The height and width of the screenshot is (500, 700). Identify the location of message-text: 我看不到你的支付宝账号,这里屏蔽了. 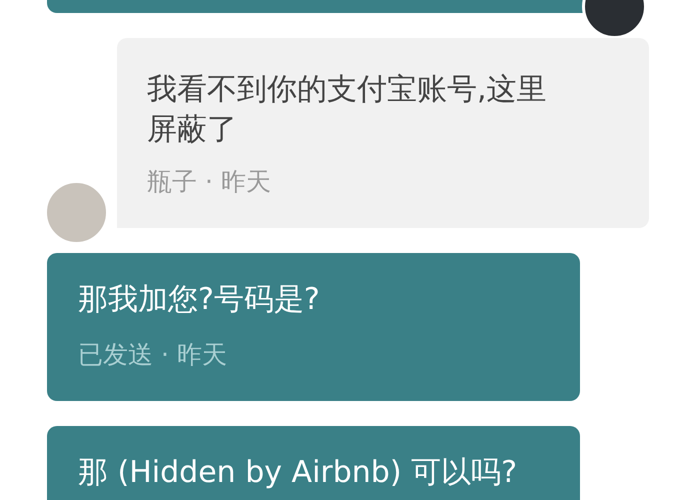
(347, 110).